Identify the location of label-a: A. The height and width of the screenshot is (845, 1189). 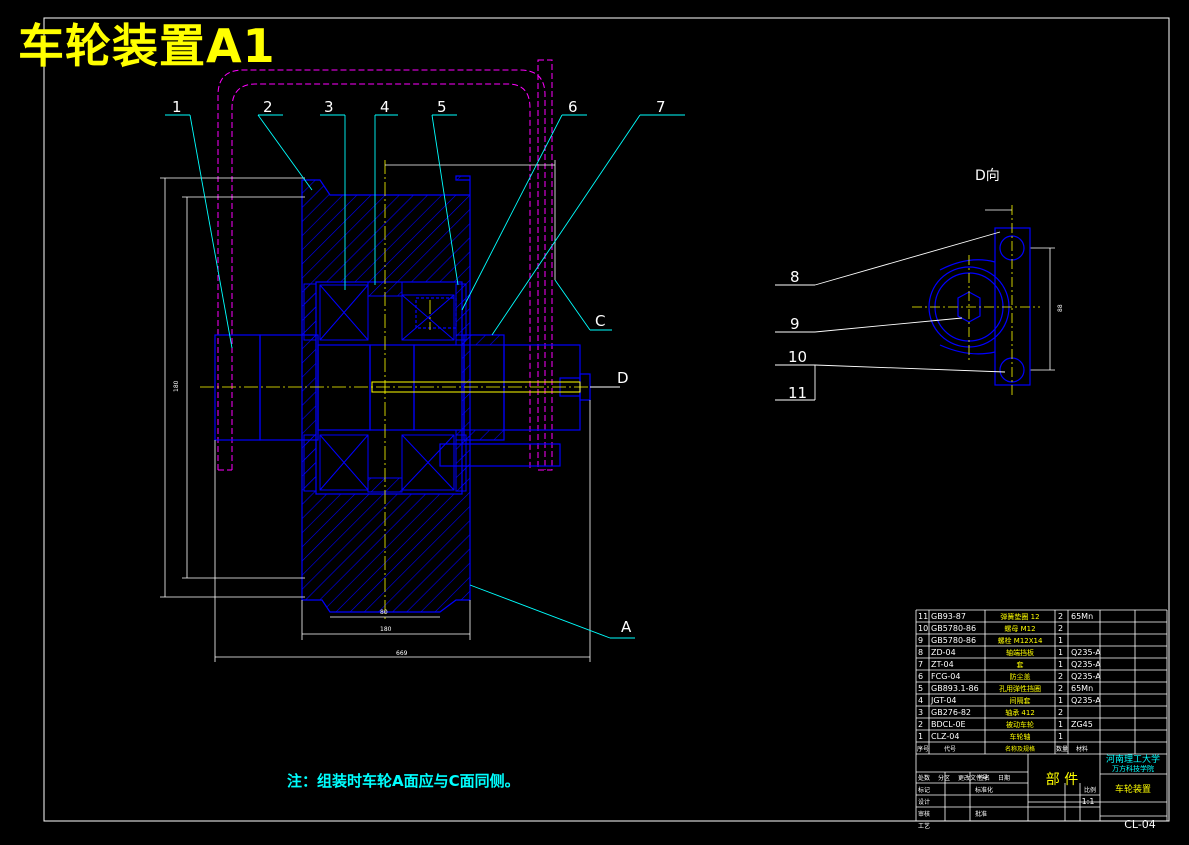
(626, 627).